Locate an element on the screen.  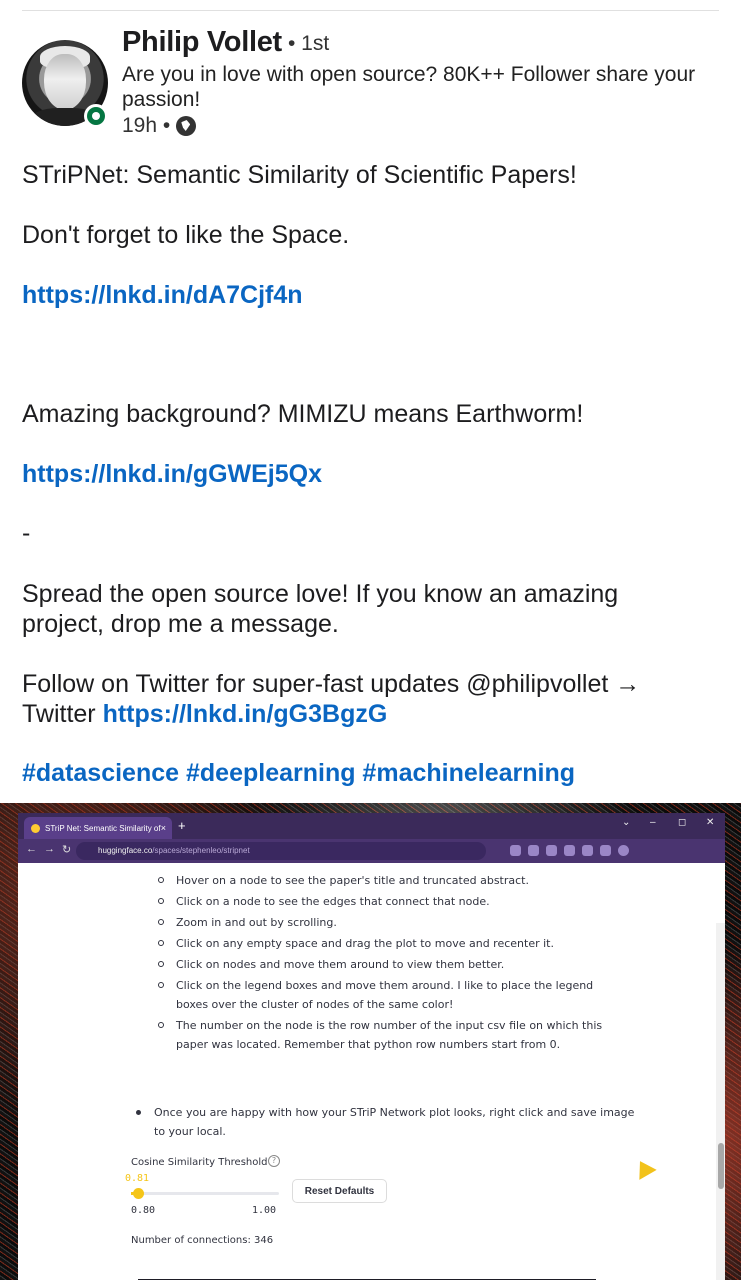
back-icon: ← is located at coordinates (31, 849).